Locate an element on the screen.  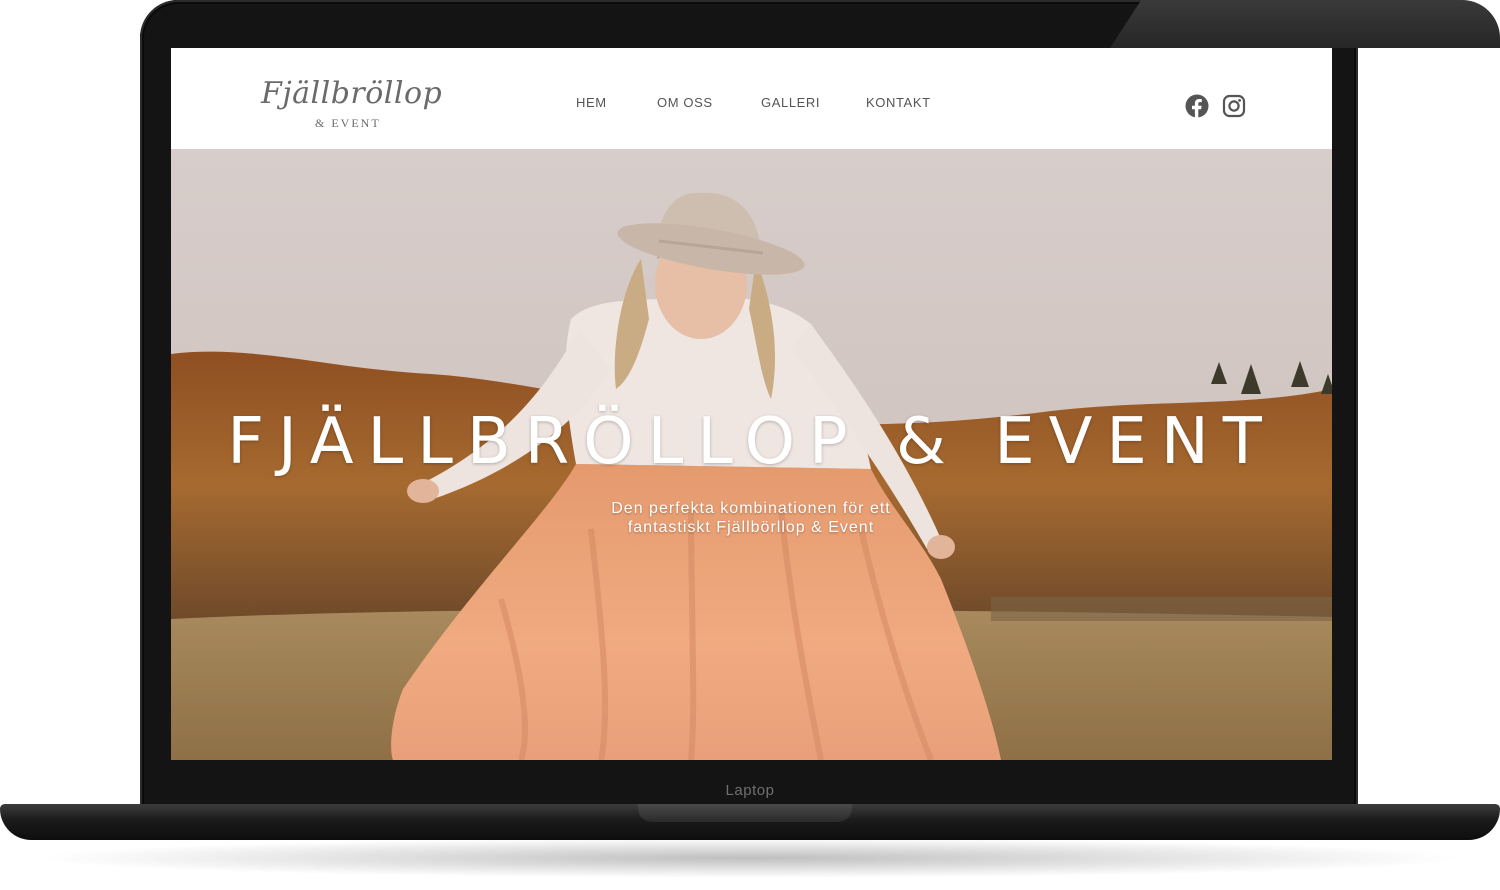
nav-item-galleri: GALLERI is located at coordinates (790, 102).